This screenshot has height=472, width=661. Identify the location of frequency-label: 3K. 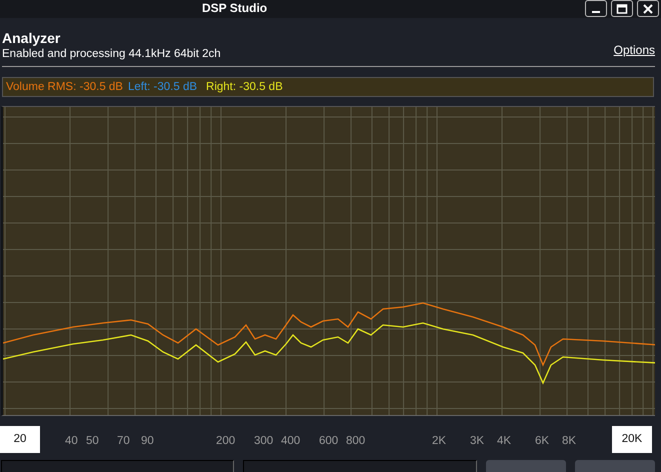
(477, 441).